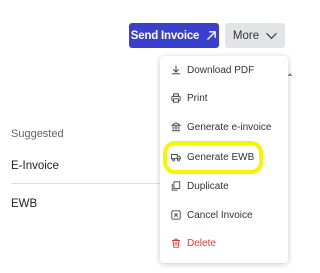 This screenshot has width=320, height=273. I want to click on download-icon, so click(176, 70).